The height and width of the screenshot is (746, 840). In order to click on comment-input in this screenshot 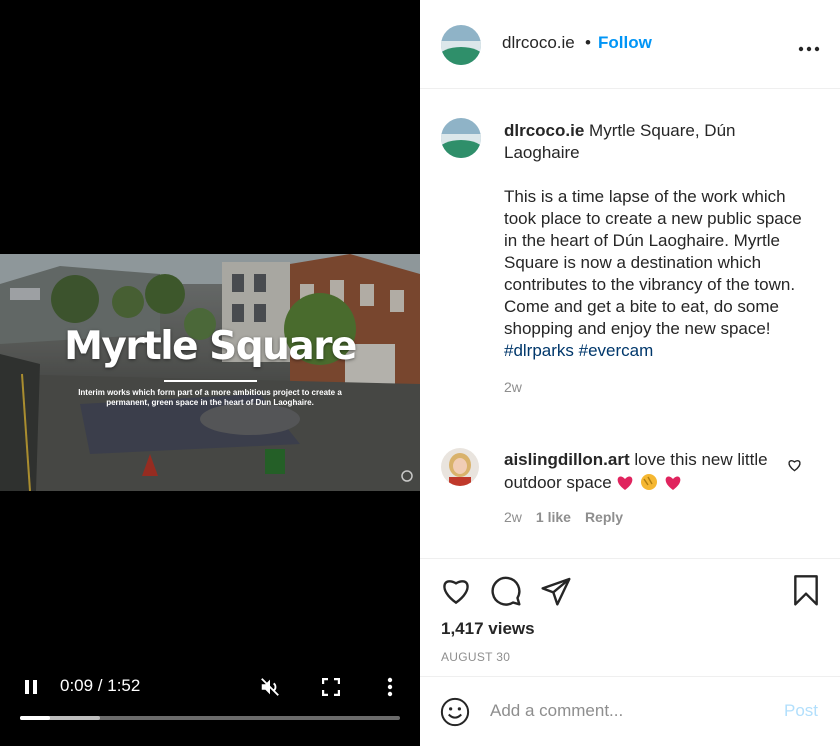, I will do `click(630, 711)`.